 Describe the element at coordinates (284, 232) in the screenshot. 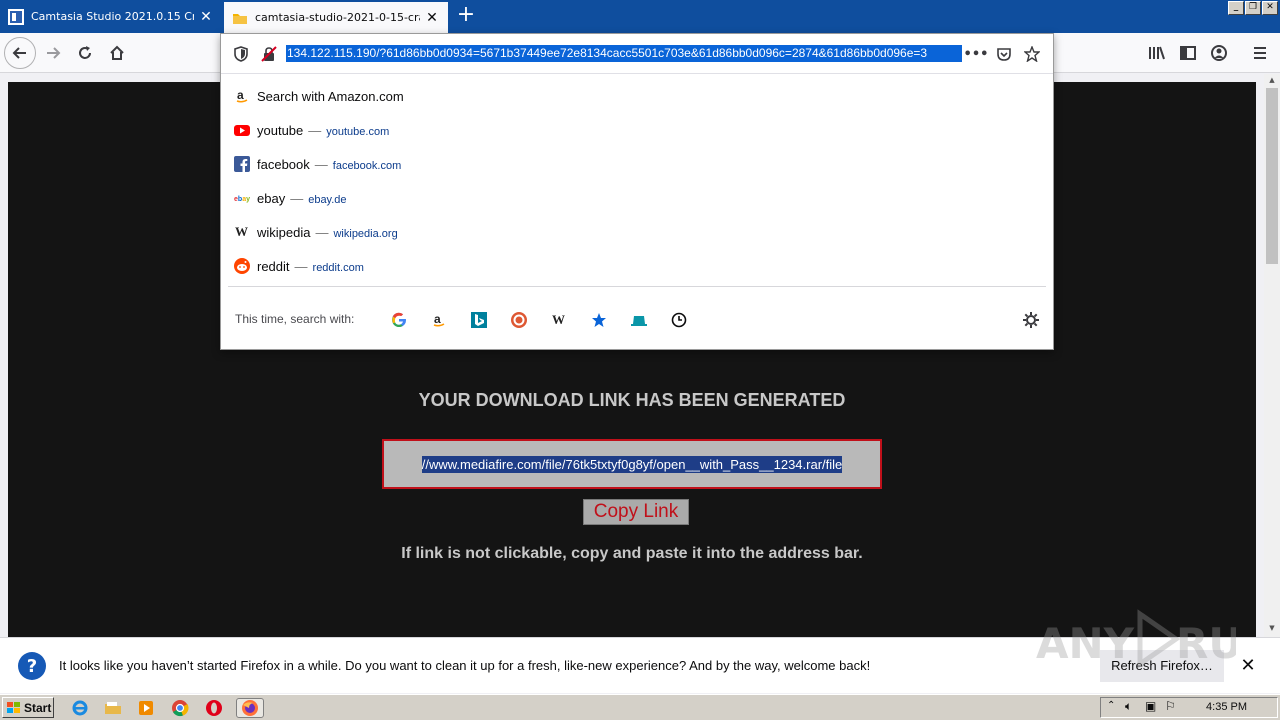

I see `suggestion-label: wikipedia` at that location.